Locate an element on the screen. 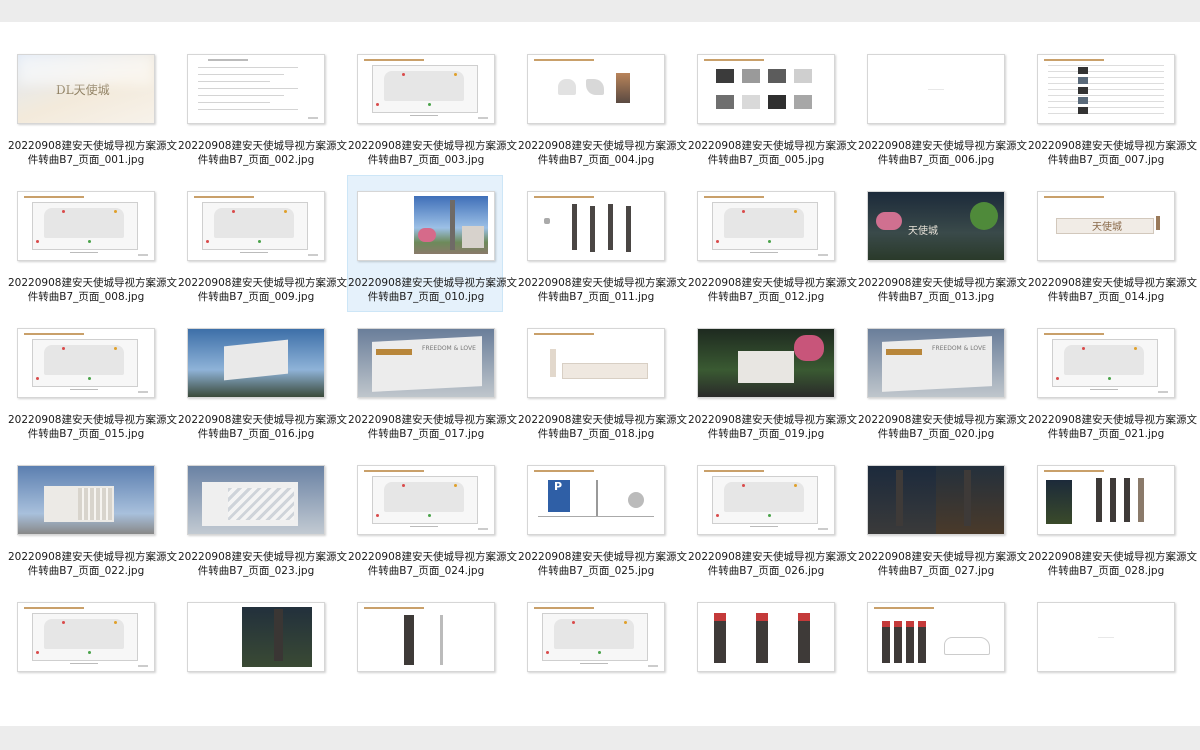 The image size is (1200, 750). file-item: 20220908建安天使城导视方案源文 件转曲B7_页面_022.jpg is located at coordinates (92, 517).